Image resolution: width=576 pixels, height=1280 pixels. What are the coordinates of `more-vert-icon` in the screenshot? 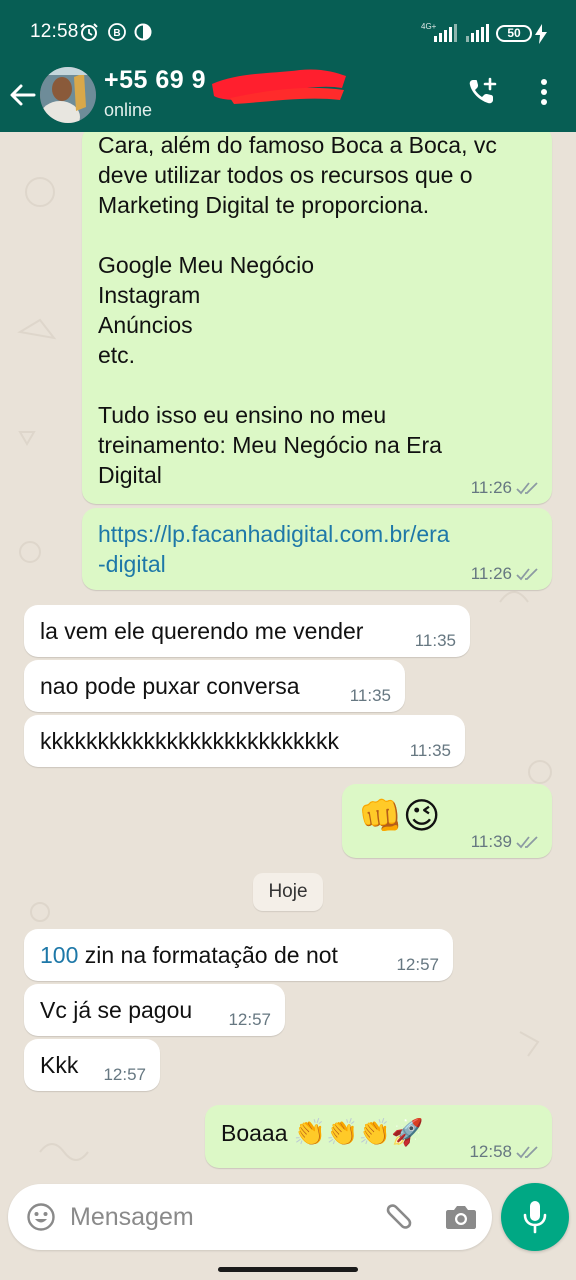 It's located at (544, 92).